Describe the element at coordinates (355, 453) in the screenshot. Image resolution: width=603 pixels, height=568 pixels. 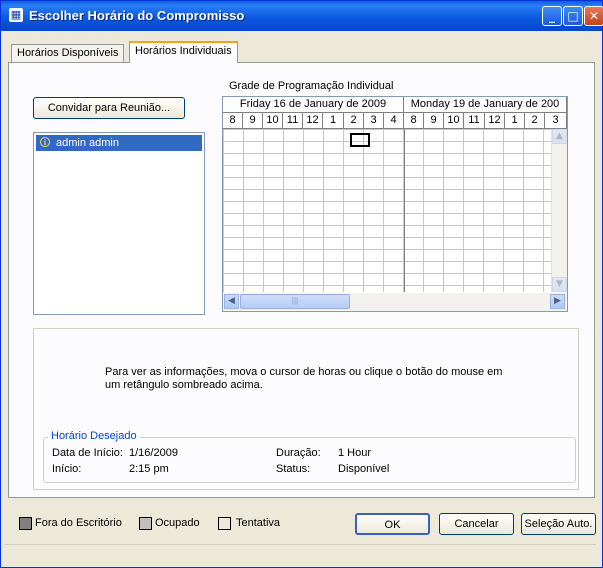
I see `duration-value: 1 Hour` at that location.